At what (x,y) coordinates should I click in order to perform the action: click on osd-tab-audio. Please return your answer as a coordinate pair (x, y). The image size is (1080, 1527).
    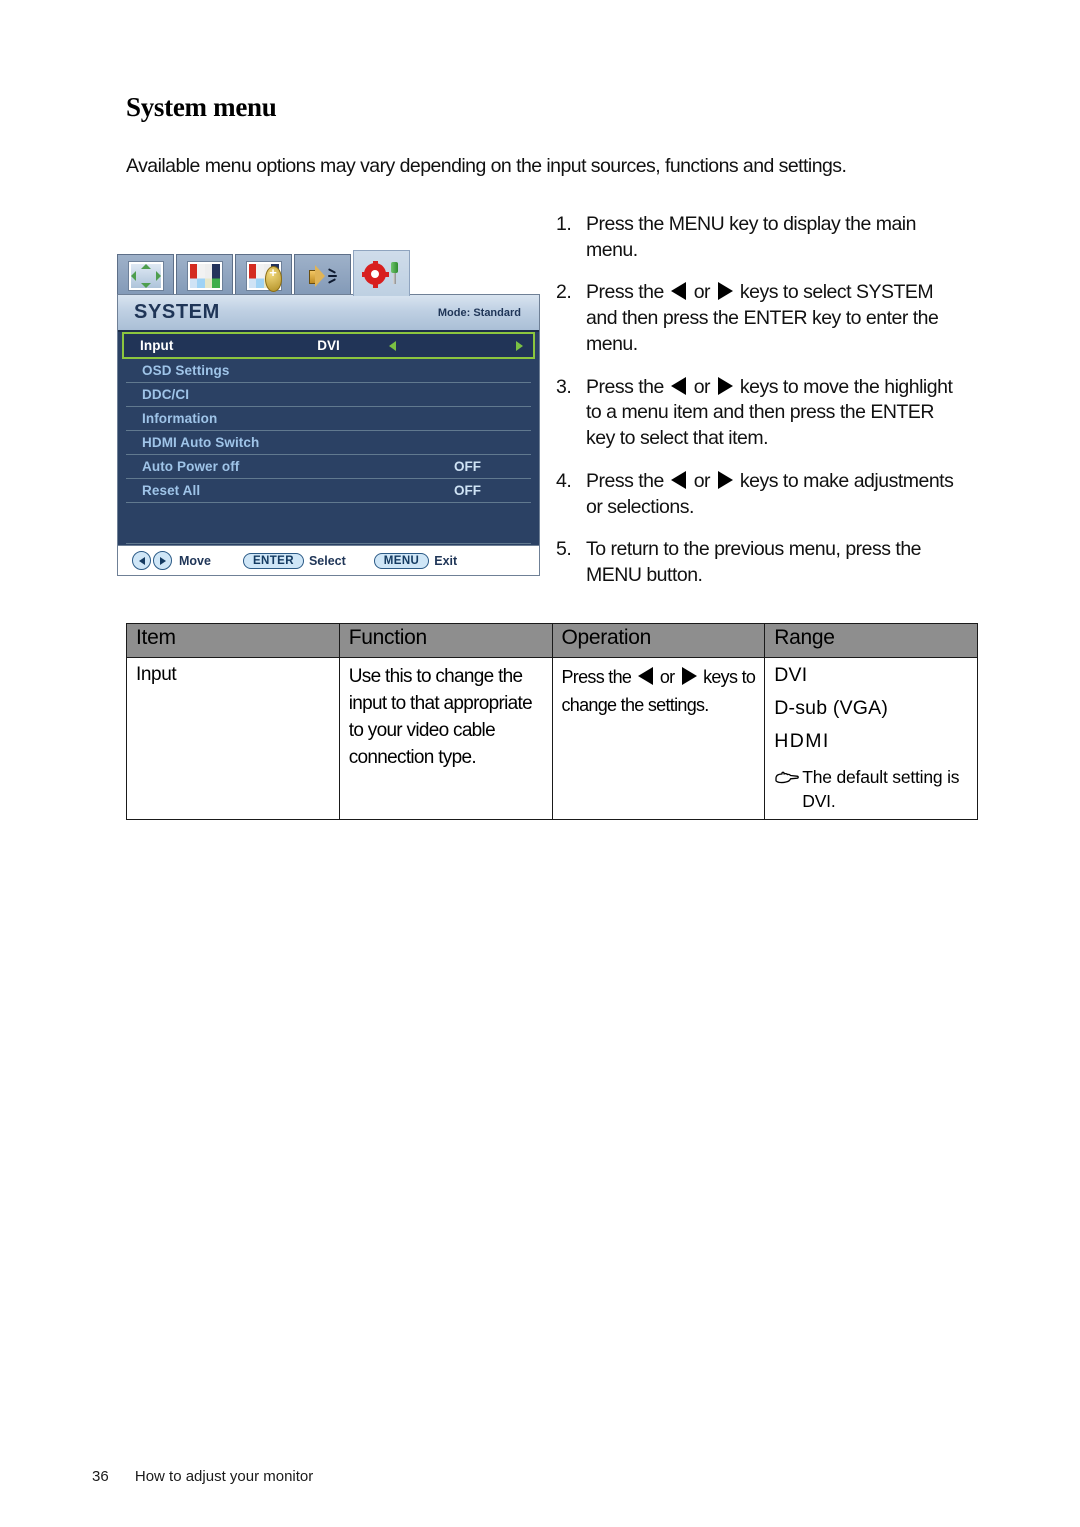
    Looking at the image, I should click on (322, 275).